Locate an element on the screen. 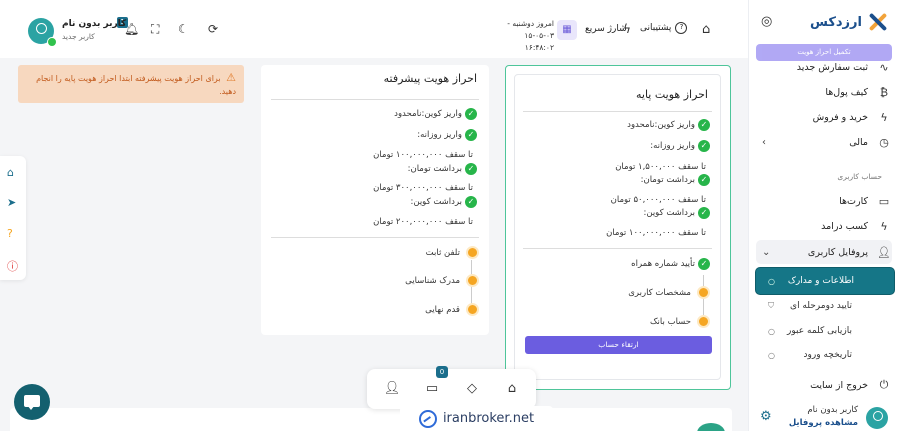 The width and height of the screenshot is (900, 431). bolt-icon: ϟ is located at coordinates (884, 226).